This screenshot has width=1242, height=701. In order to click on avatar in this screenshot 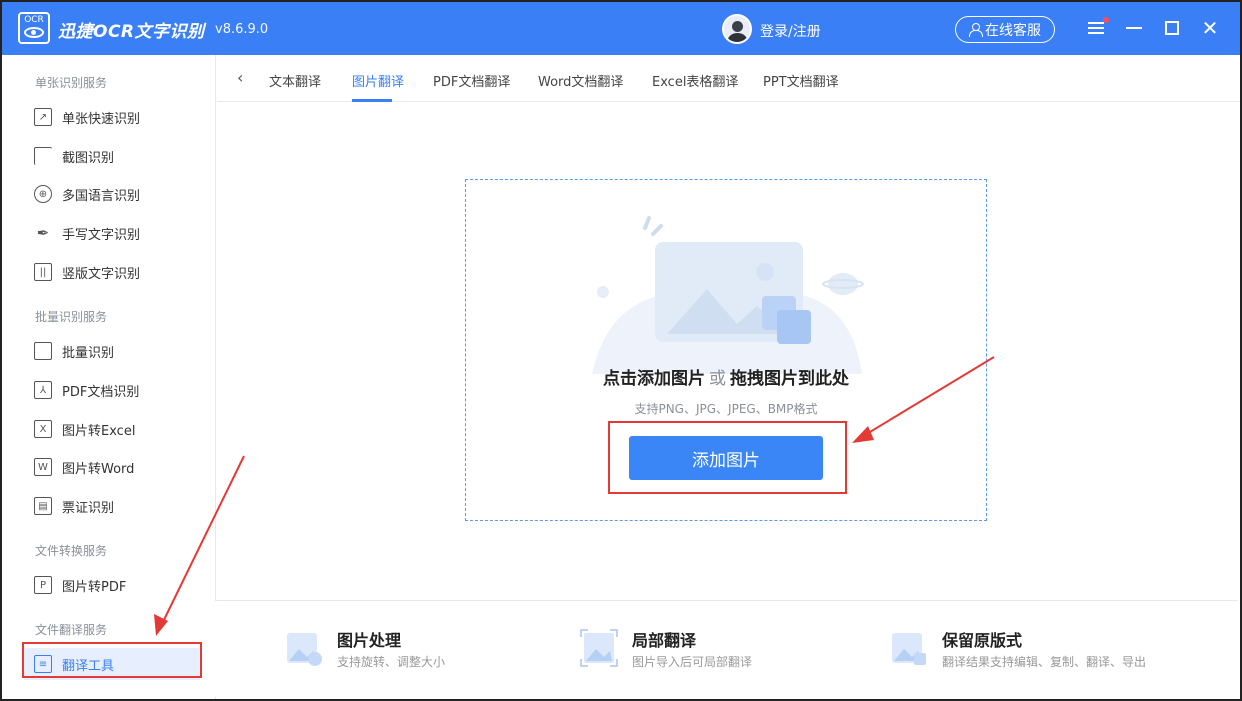, I will do `click(737, 29)`.